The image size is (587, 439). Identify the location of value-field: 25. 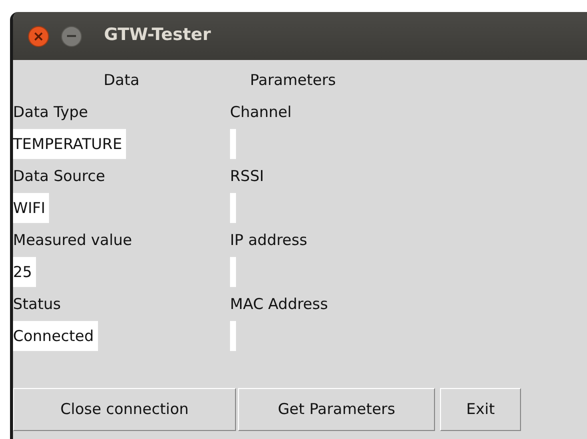
(24, 272).